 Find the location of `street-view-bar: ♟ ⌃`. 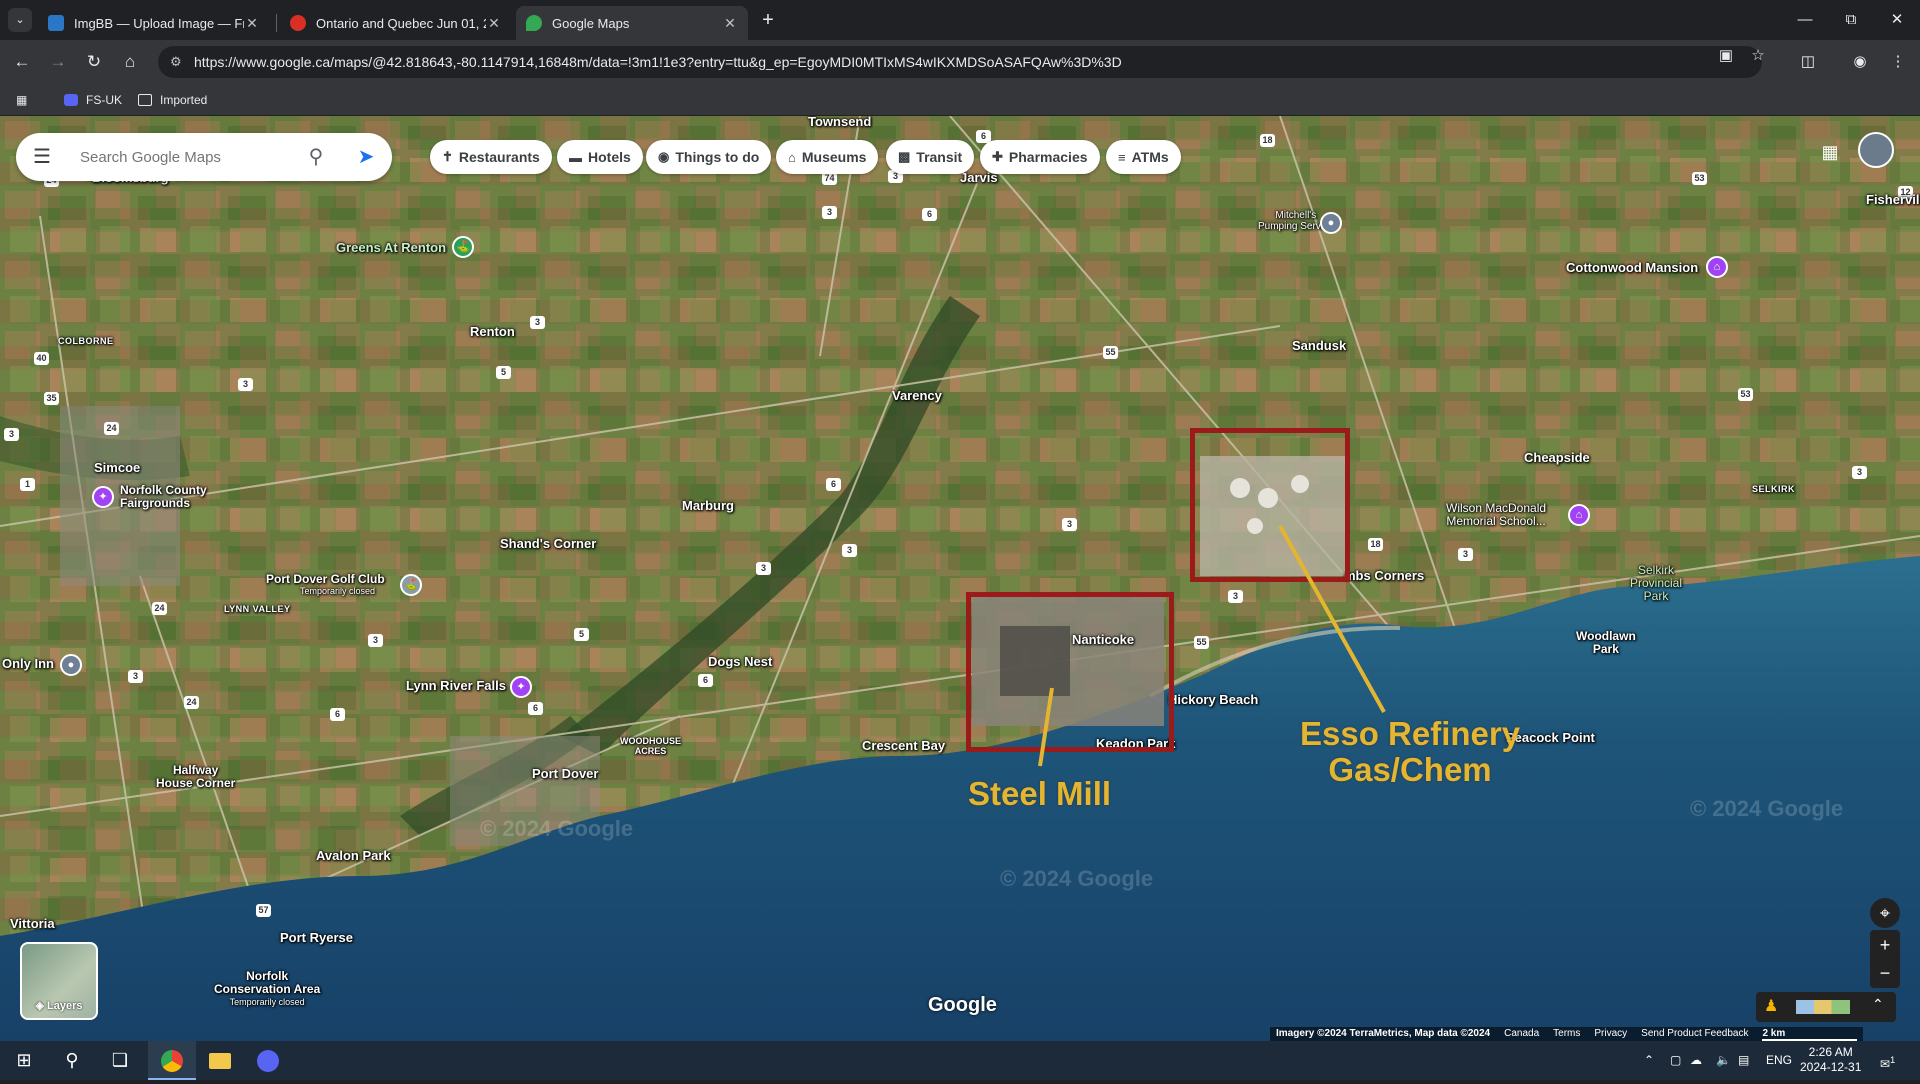

street-view-bar: ♟ ⌃ is located at coordinates (1826, 1007).